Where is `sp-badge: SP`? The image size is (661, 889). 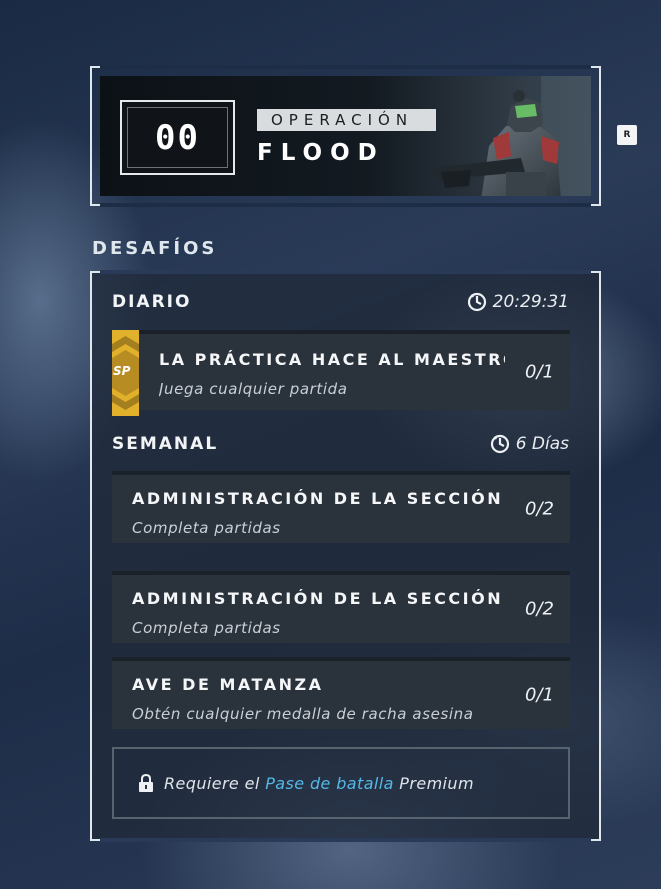
sp-badge: SP is located at coordinates (125, 373).